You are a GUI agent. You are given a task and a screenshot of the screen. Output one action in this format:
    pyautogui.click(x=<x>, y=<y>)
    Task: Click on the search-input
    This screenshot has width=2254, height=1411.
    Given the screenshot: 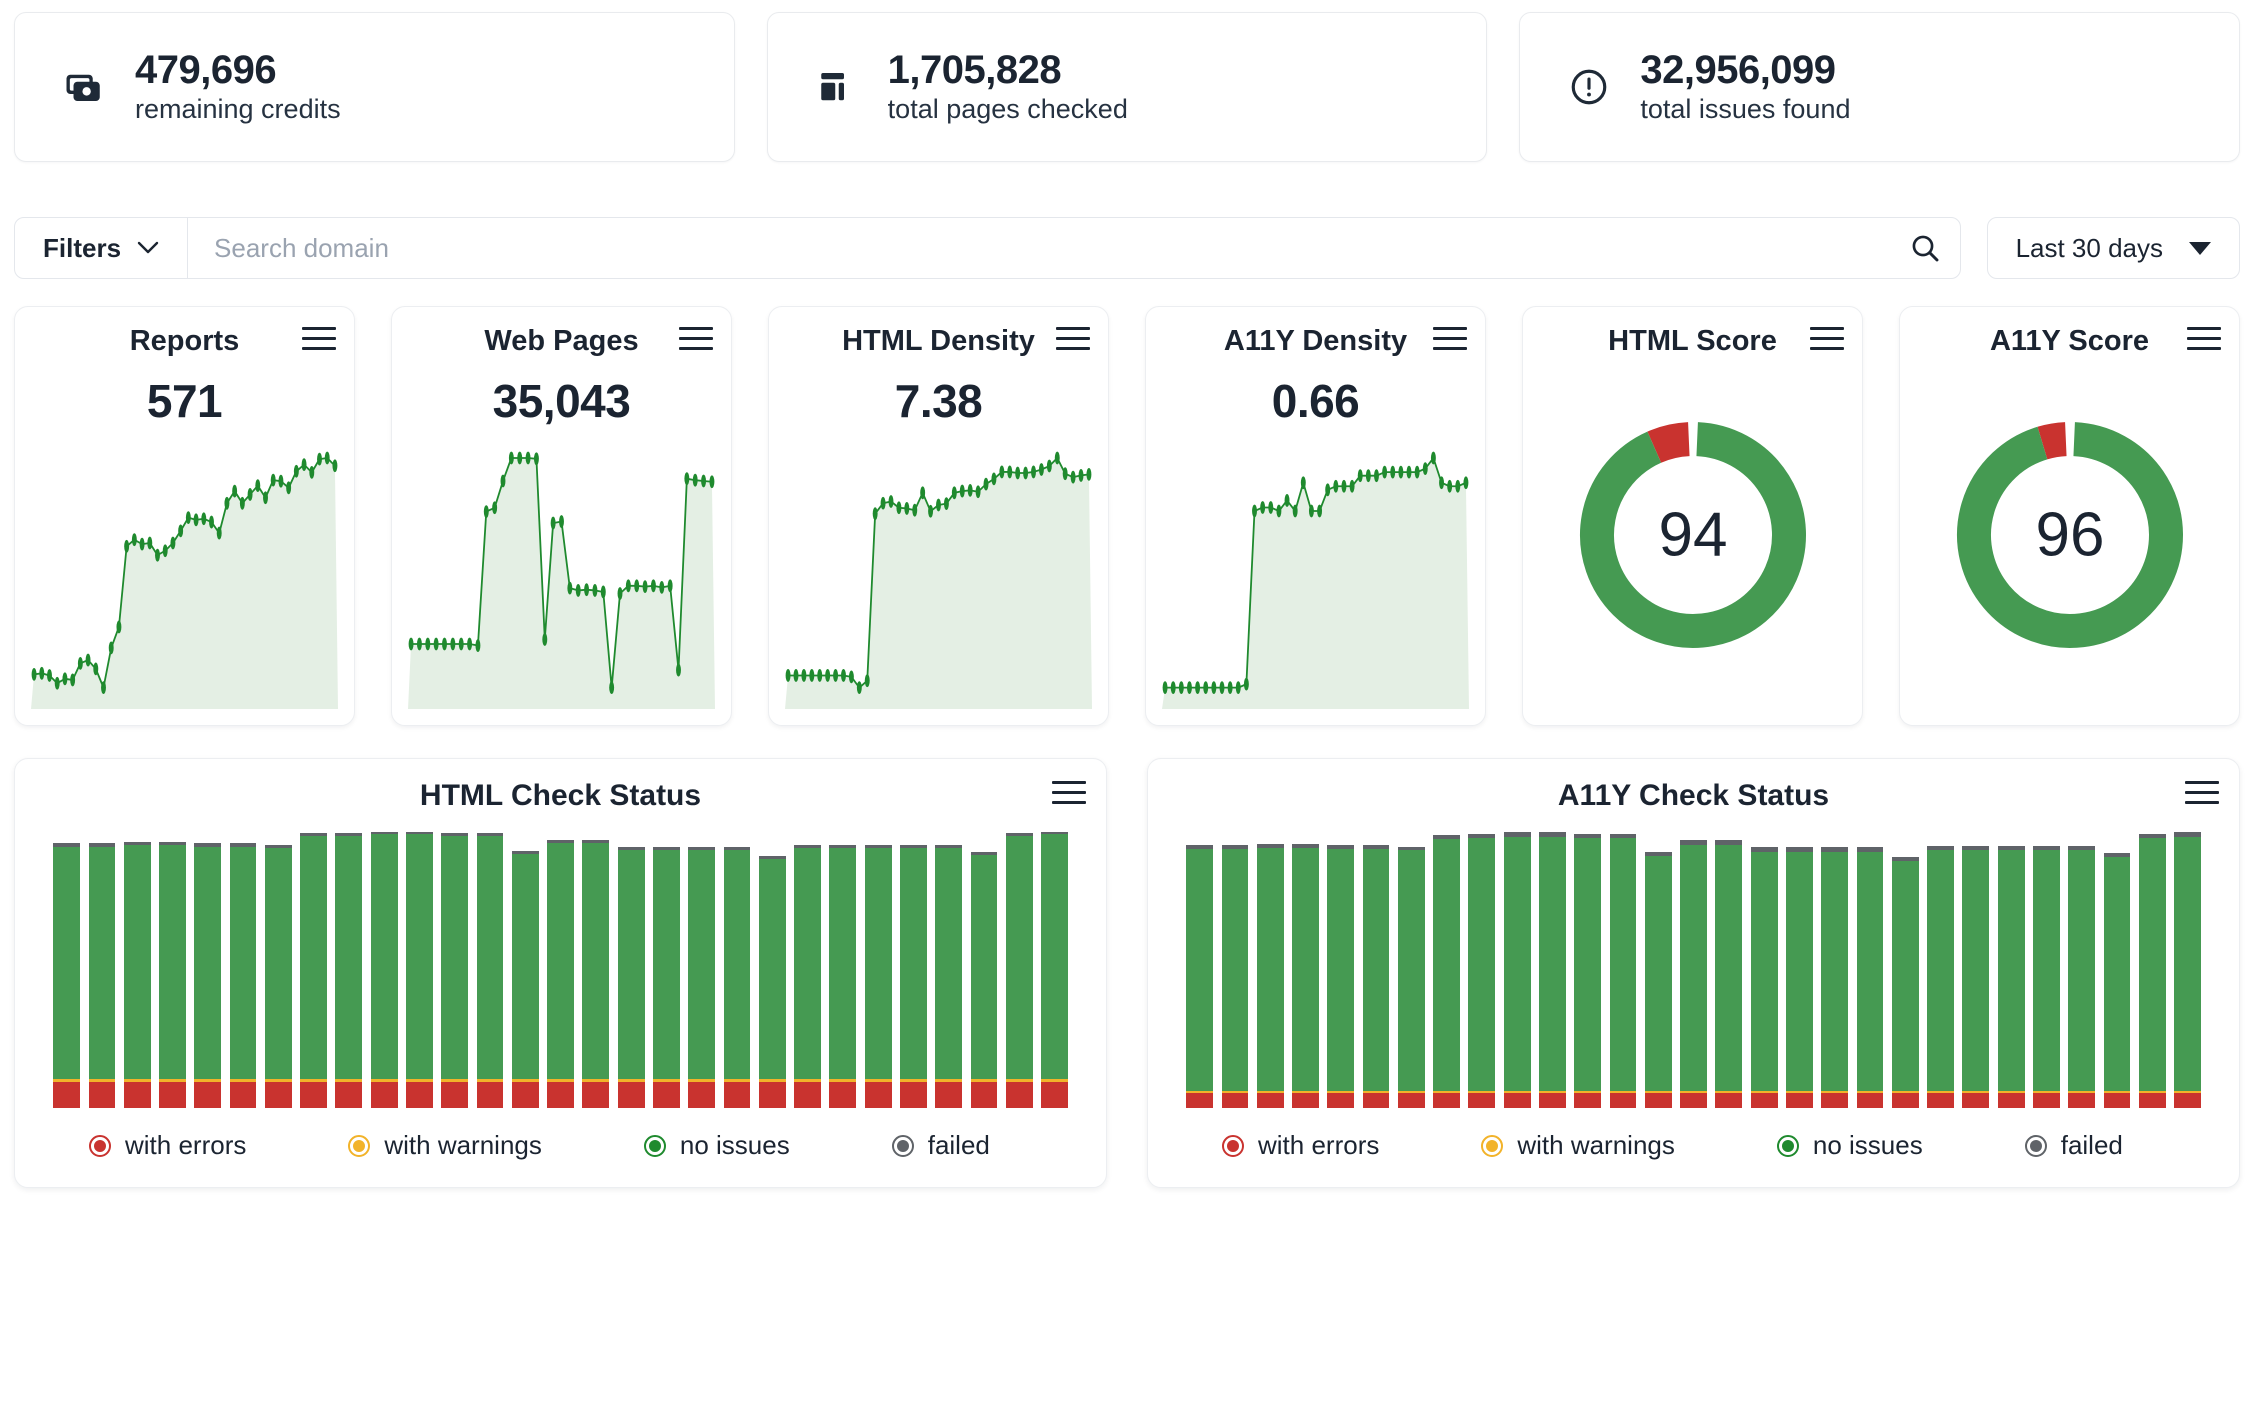 What is the action you would take?
    pyautogui.click(x=1039, y=248)
    